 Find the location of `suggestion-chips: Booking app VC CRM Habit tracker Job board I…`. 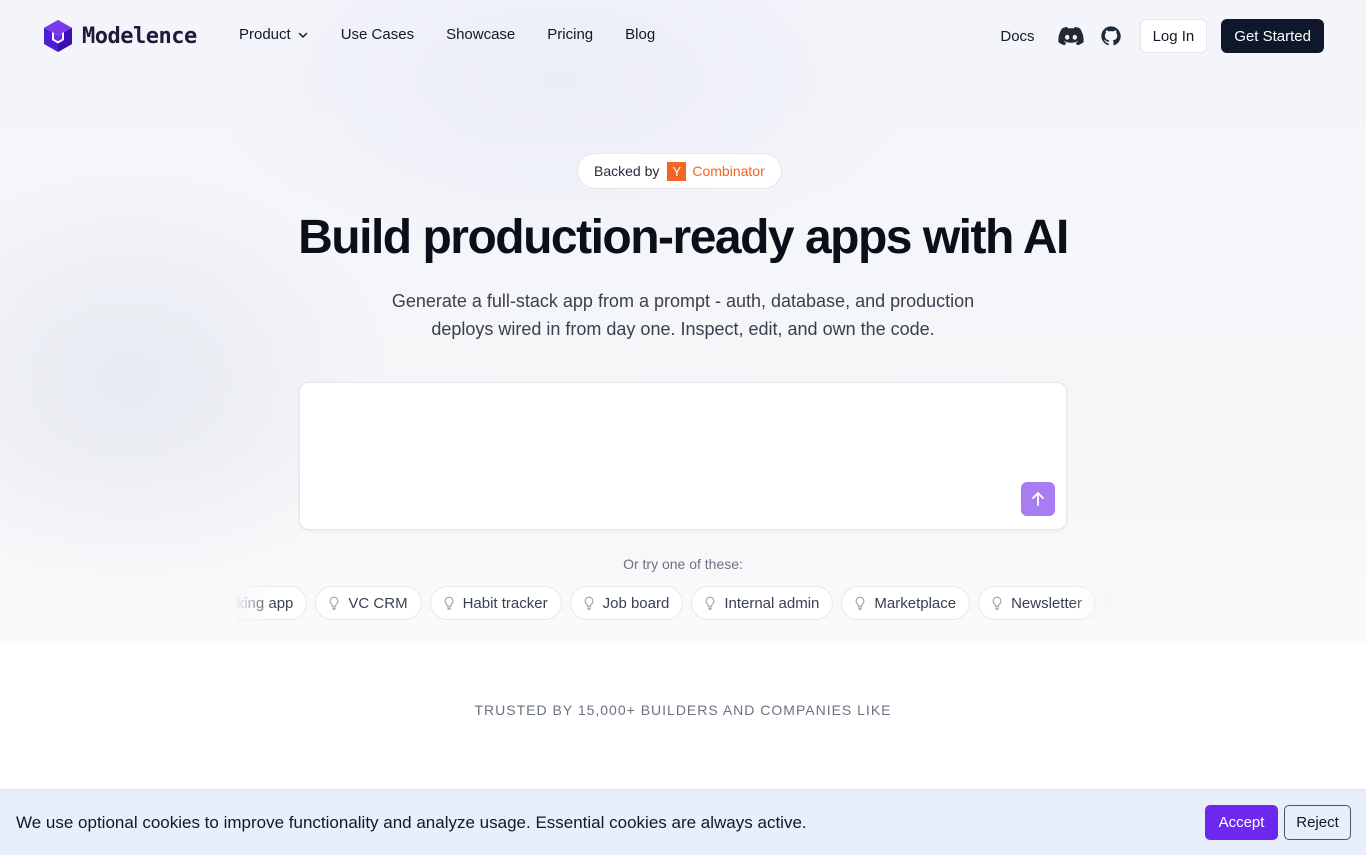

suggestion-chips: Booking app VC CRM Habit tracker Job board I… is located at coordinates (673, 604).